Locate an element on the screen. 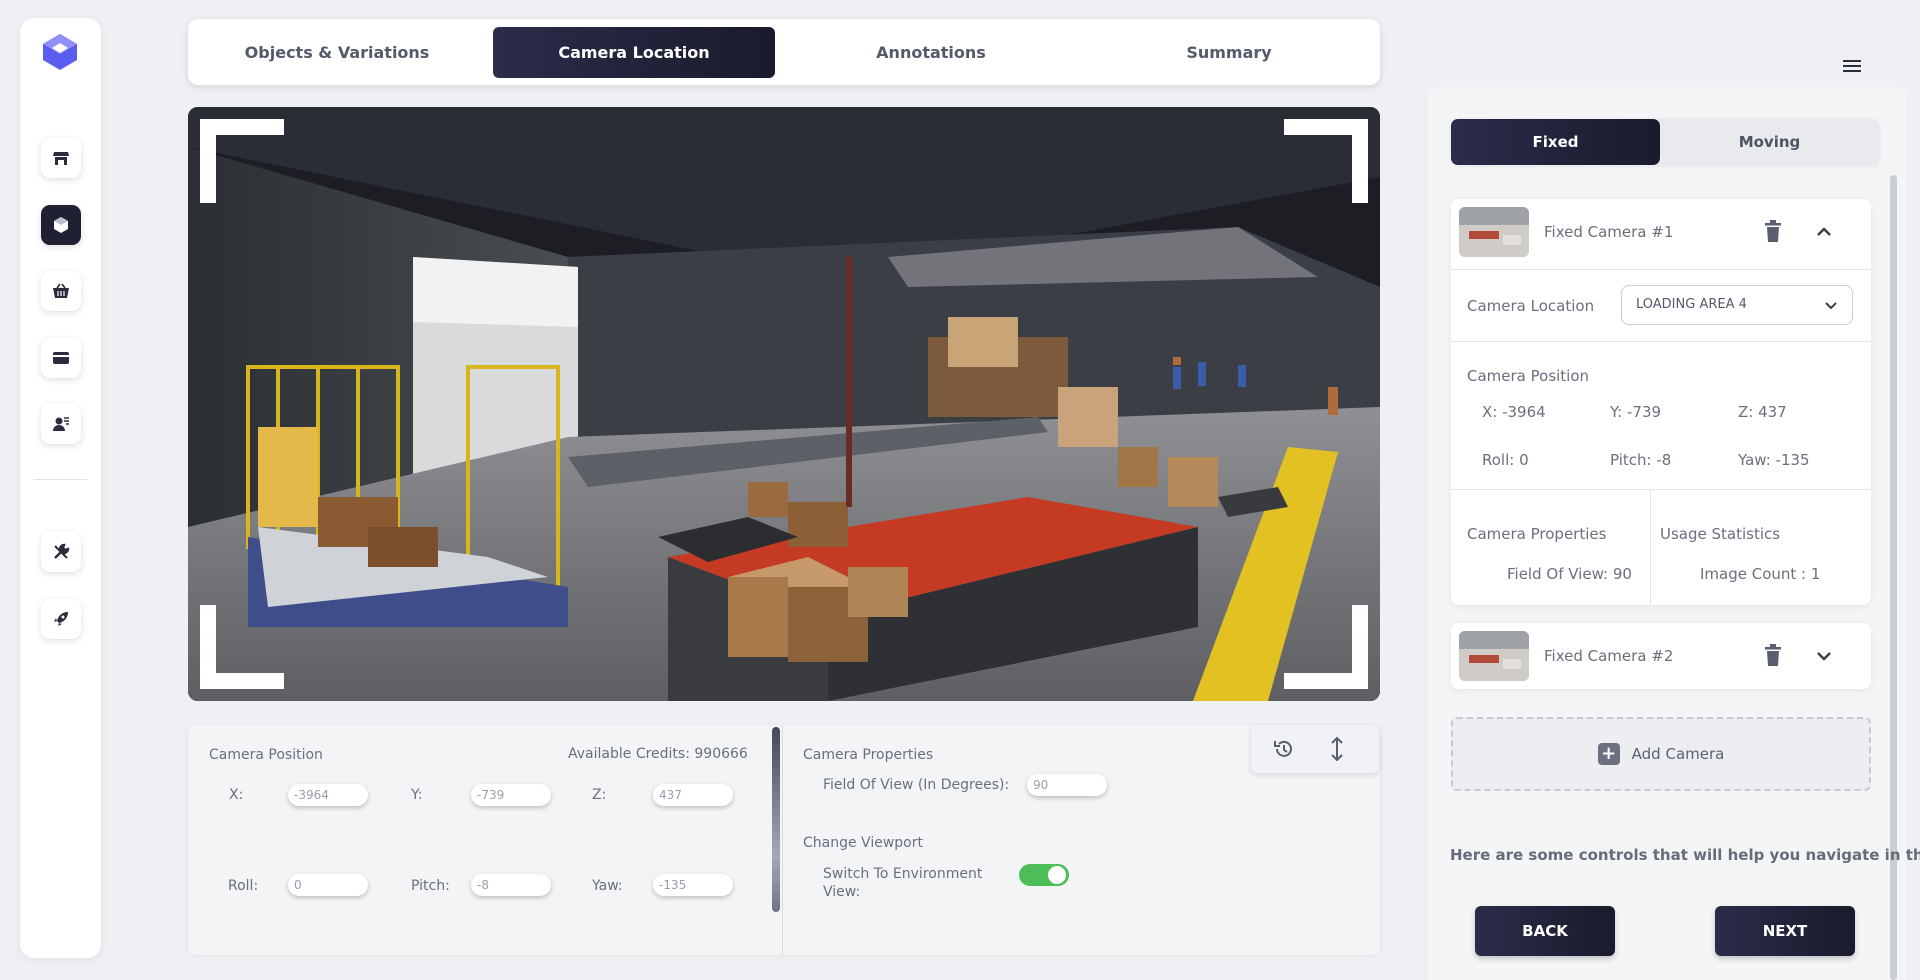  moving-mode-button: Moving is located at coordinates (1769, 142).